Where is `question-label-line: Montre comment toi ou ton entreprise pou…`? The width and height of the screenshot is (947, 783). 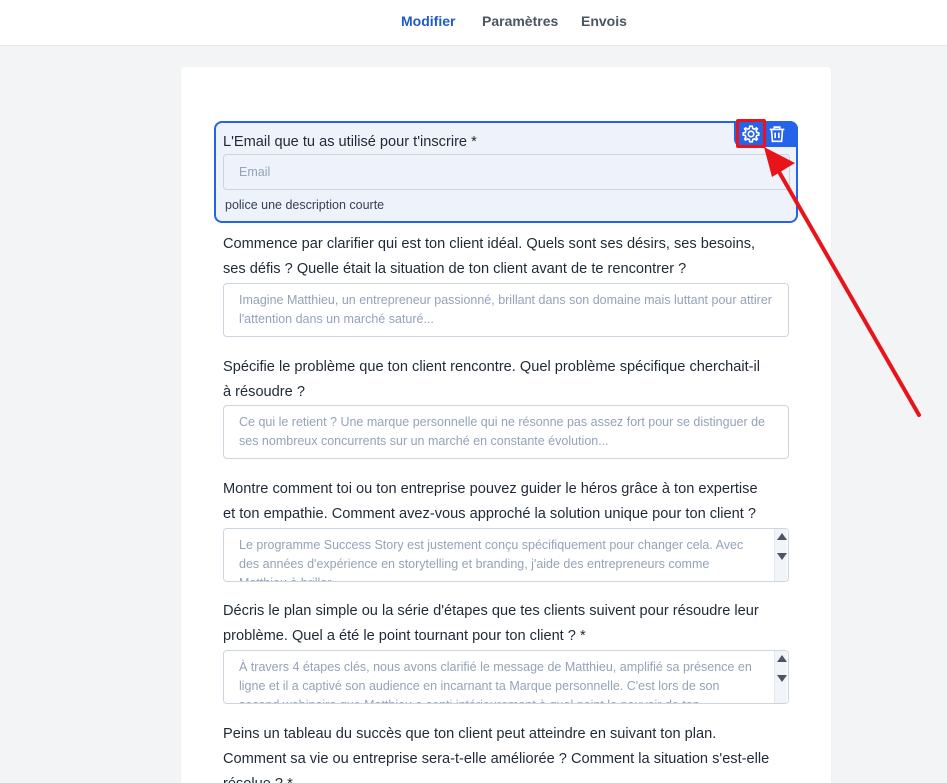
question-label-line: Montre comment toi ou ton entreprise pou… is located at coordinates (490, 489).